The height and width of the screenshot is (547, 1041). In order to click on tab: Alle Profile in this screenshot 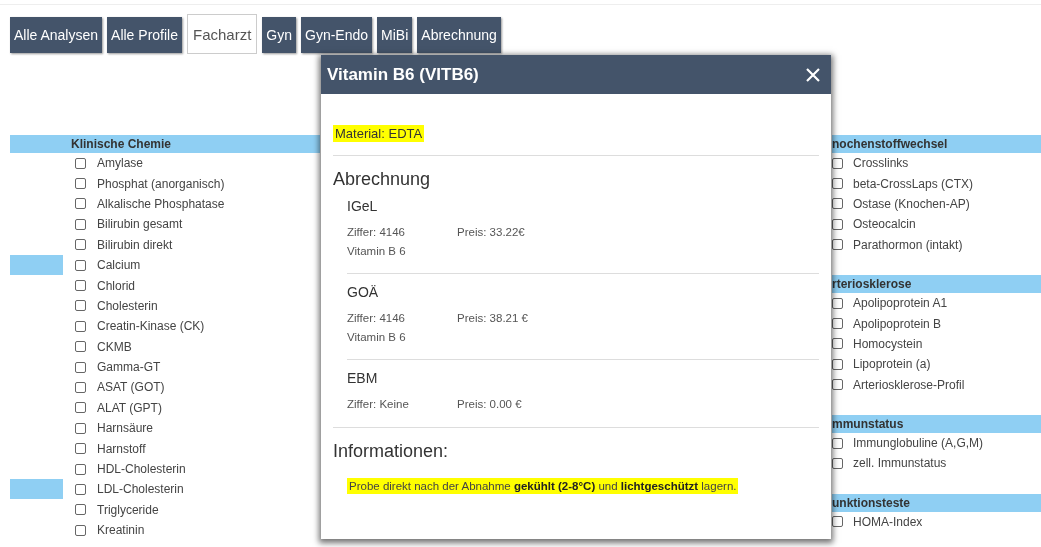, I will do `click(144, 35)`.